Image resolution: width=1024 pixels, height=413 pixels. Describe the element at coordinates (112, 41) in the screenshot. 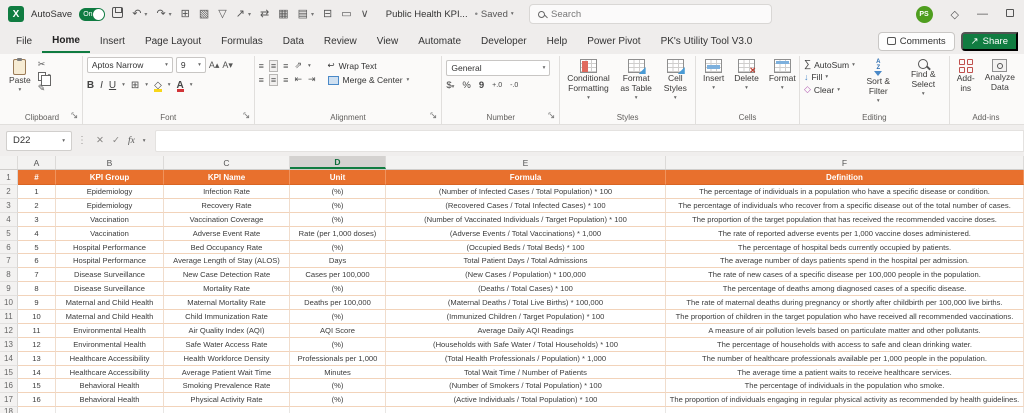

I see `tab-insert: Insert` at that location.